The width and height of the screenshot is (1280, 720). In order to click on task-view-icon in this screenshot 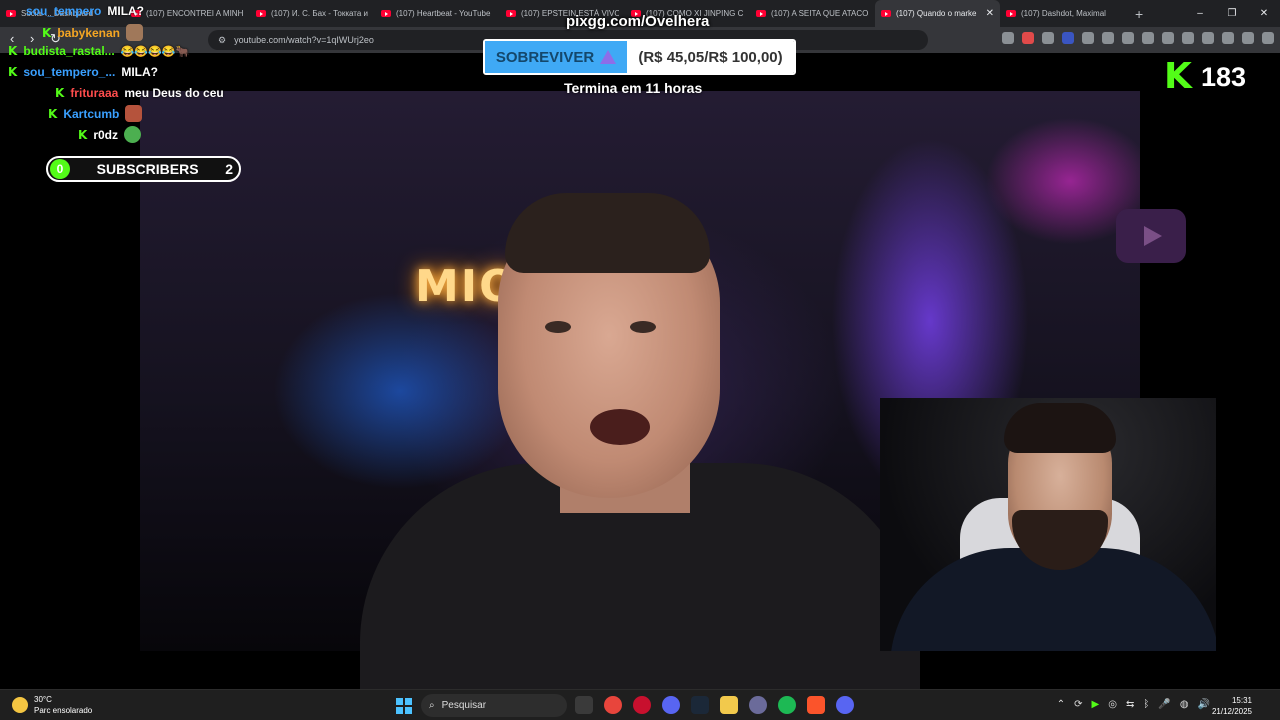, I will do `click(584, 705)`.